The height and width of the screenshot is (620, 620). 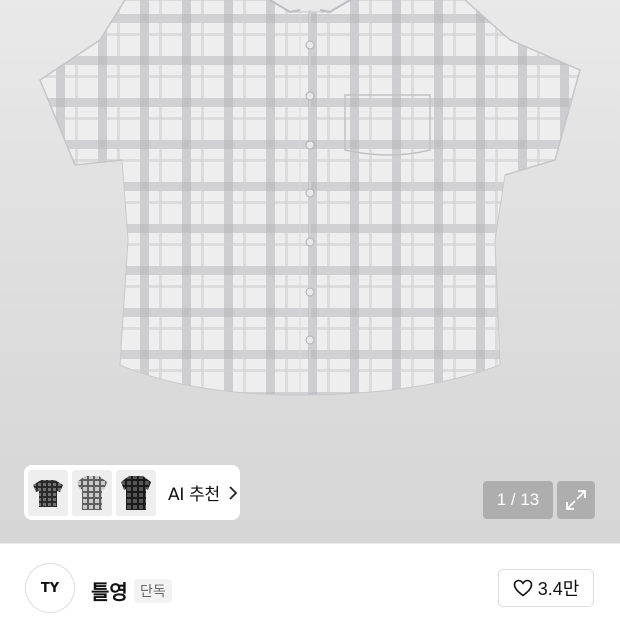 I want to click on brand-logo-text: TY, so click(x=50, y=588).